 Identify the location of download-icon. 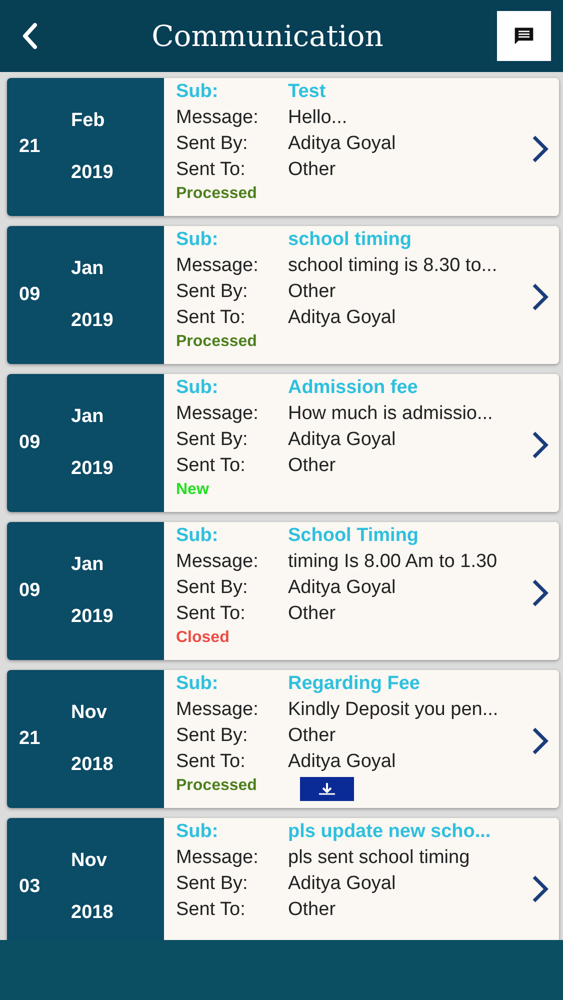
(327, 789).